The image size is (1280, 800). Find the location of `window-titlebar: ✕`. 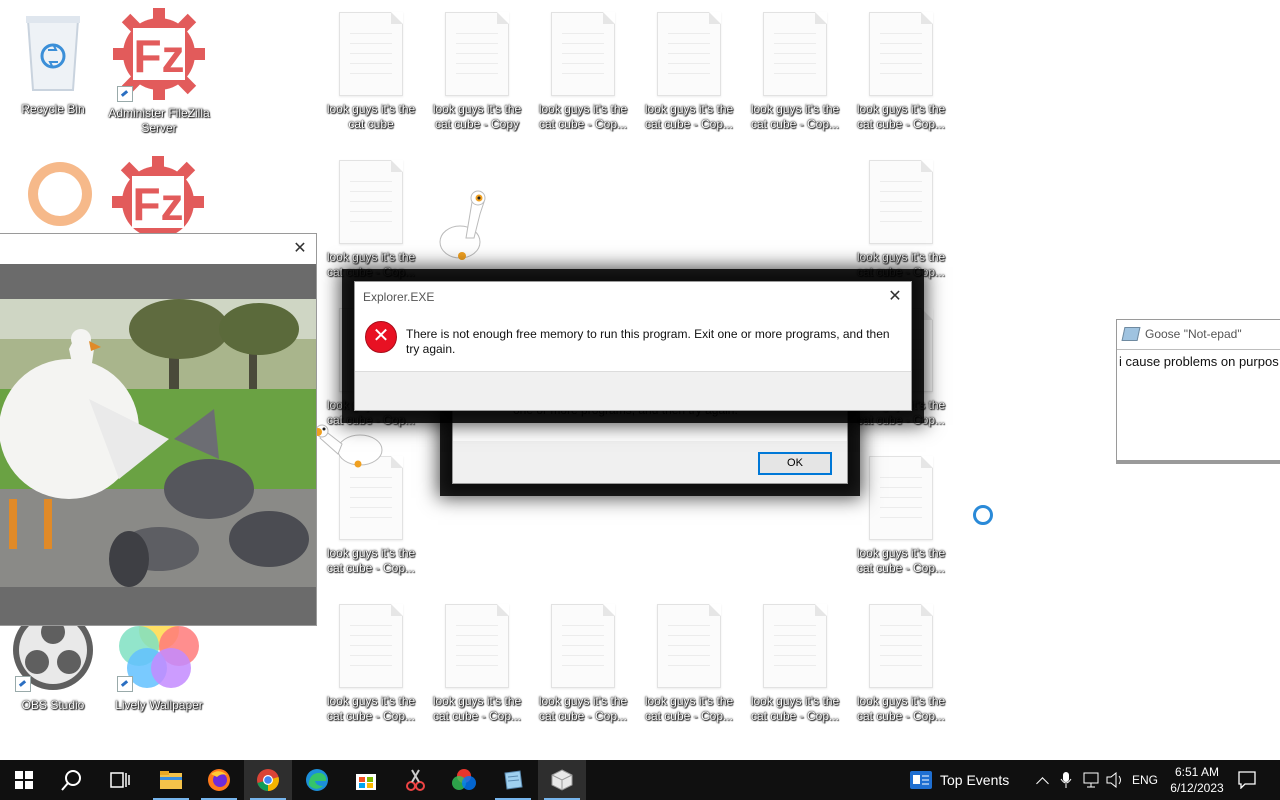

window-titlebar: ✕ is located at coordinates (158, 249).